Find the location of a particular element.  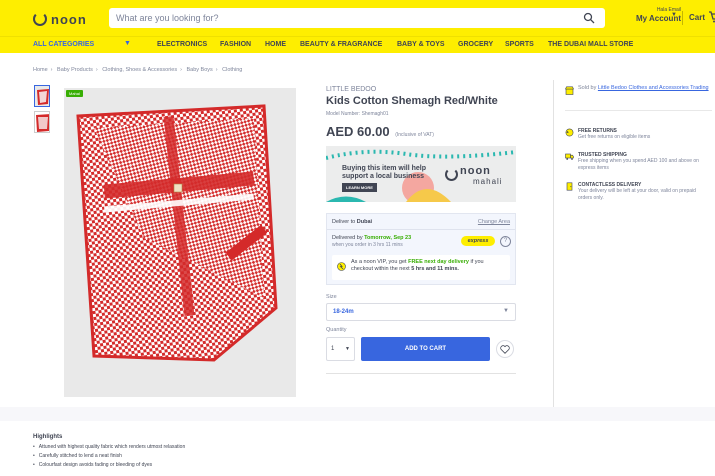

noon-logo: noon is located at coordinates (60, 19).